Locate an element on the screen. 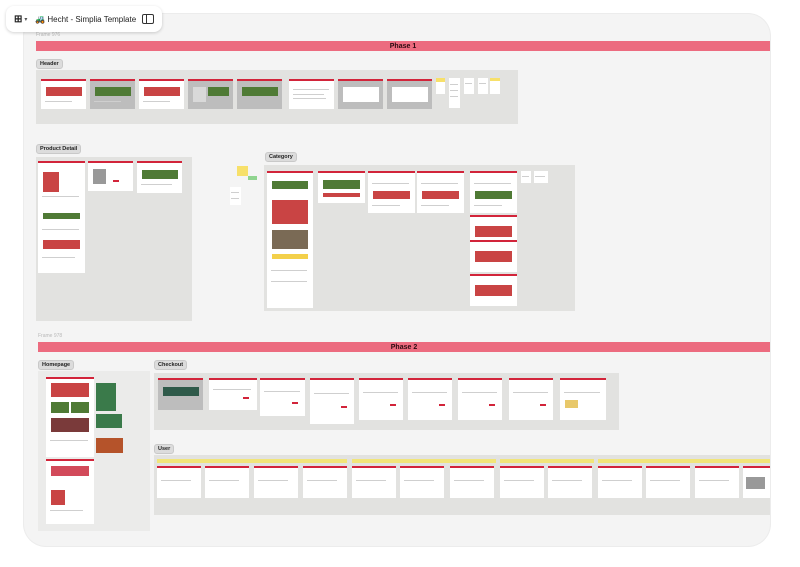 This screenshot has width=800, height=567. tractor-icon: 🚜 is located at coordinates (40, 19).